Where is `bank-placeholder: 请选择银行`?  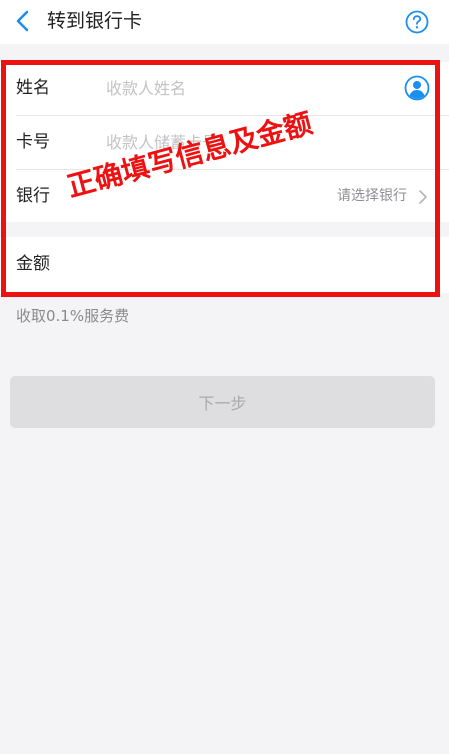 bank-placeholder: 请选择银行 is located at coordinates (372, 196).